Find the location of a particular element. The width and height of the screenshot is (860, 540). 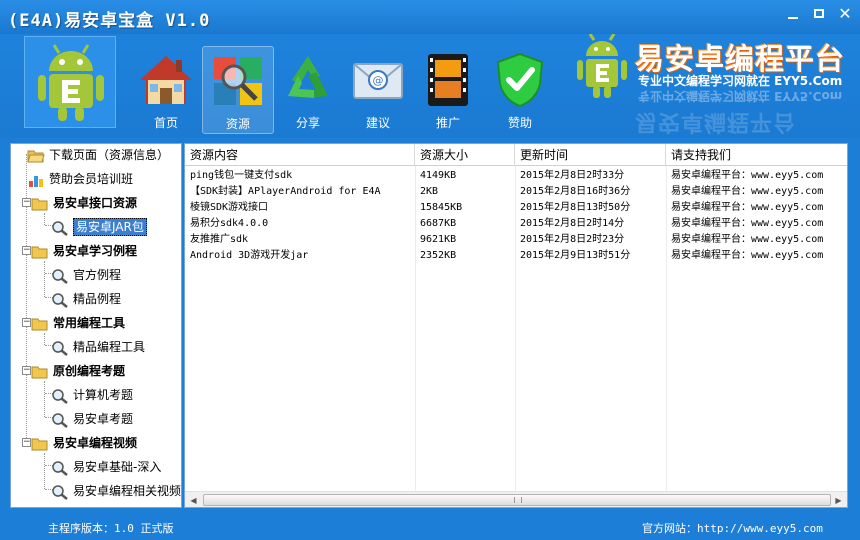

table-cell: 2KB is located at coordinates (429, 191).